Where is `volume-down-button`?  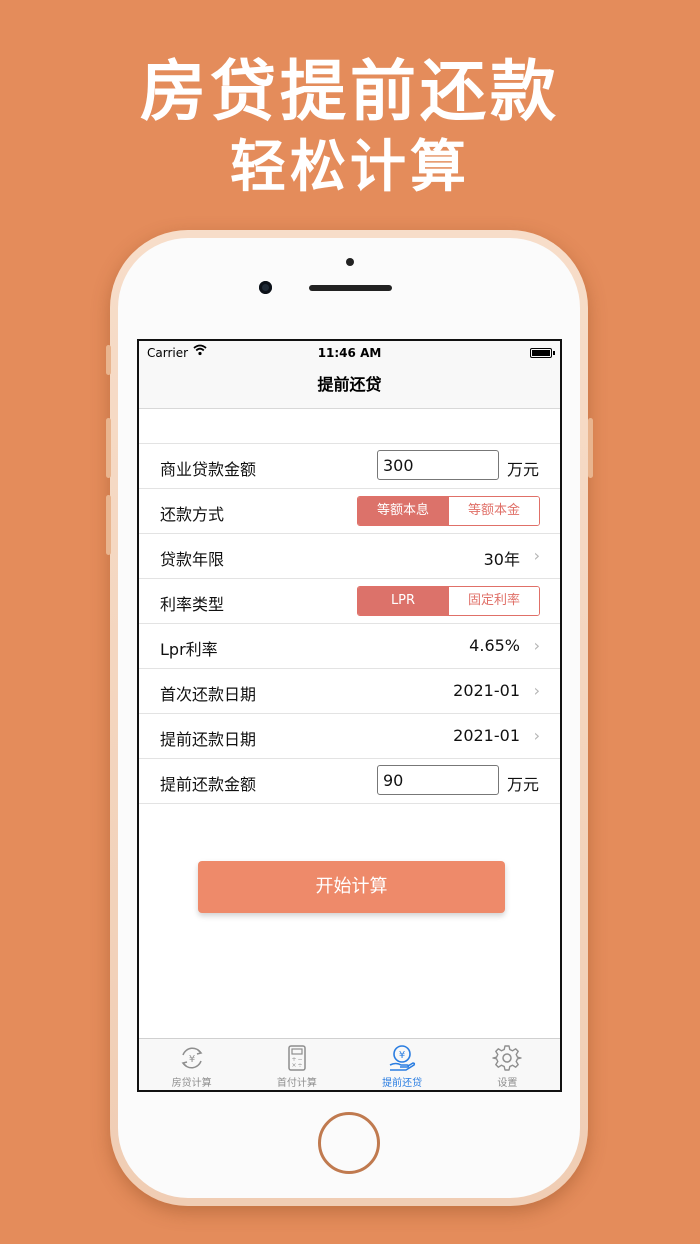 volume-down-button is located at coordinates (108, 525).